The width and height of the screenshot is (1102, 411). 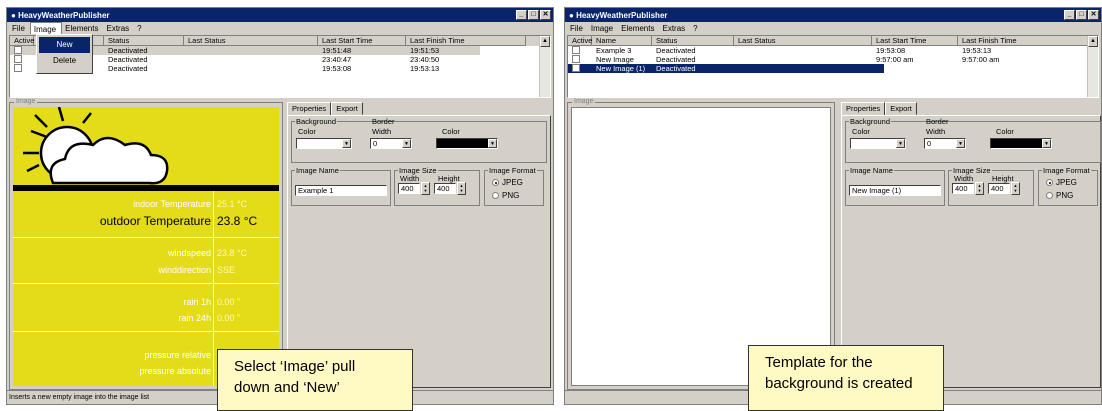 I want to click on image-name-input: New Image (1), so click(x=895, y=190).